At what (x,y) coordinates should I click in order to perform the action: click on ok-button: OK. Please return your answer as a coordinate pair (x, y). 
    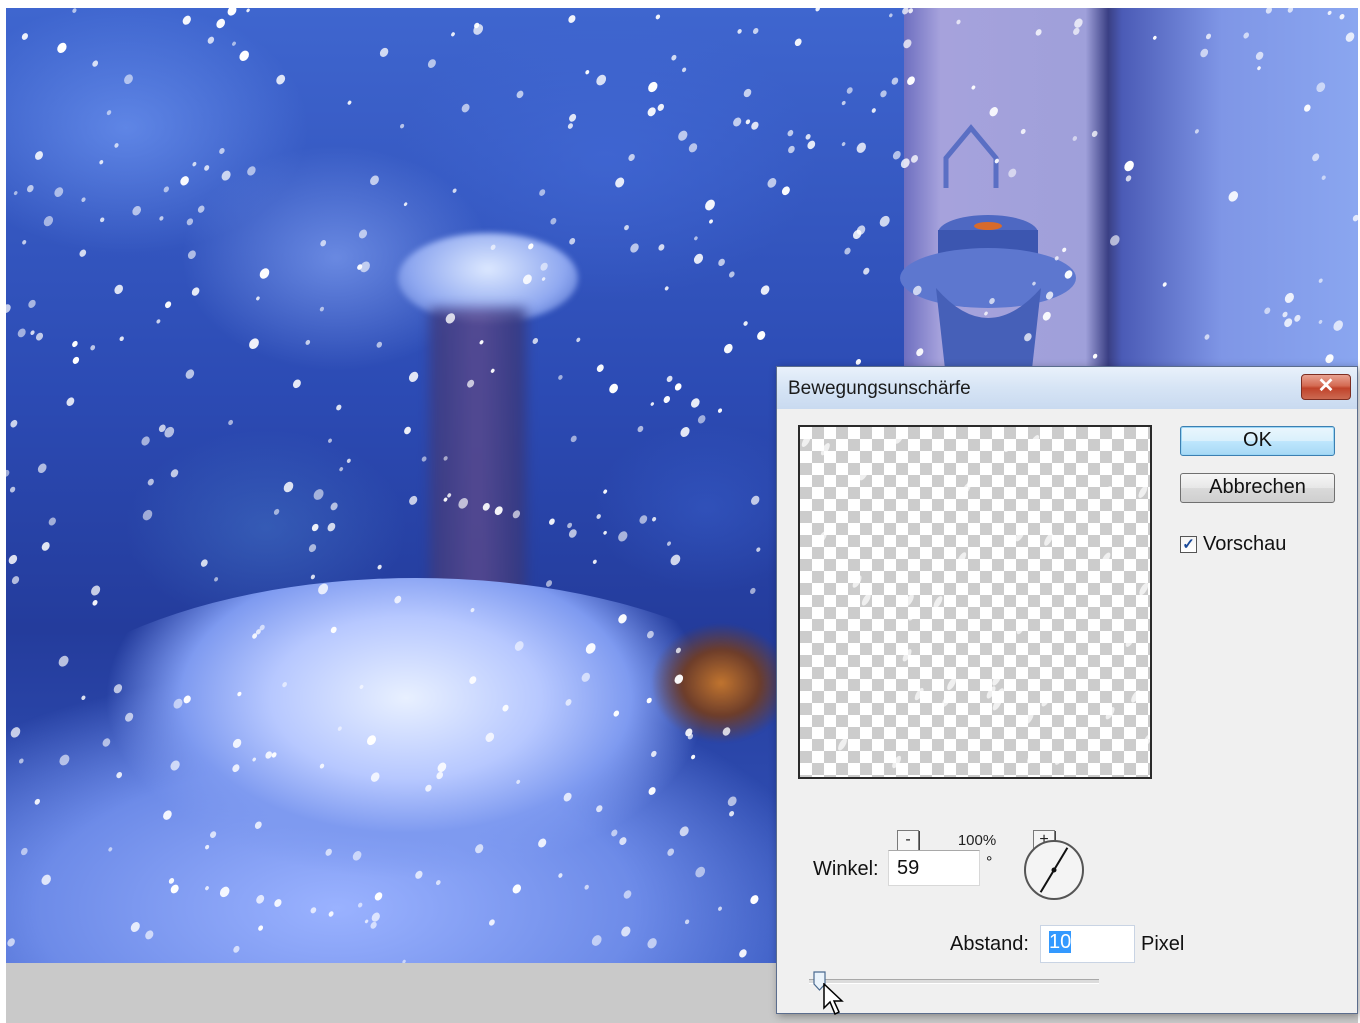
    Looking at the image, I should click on (1257, 441).